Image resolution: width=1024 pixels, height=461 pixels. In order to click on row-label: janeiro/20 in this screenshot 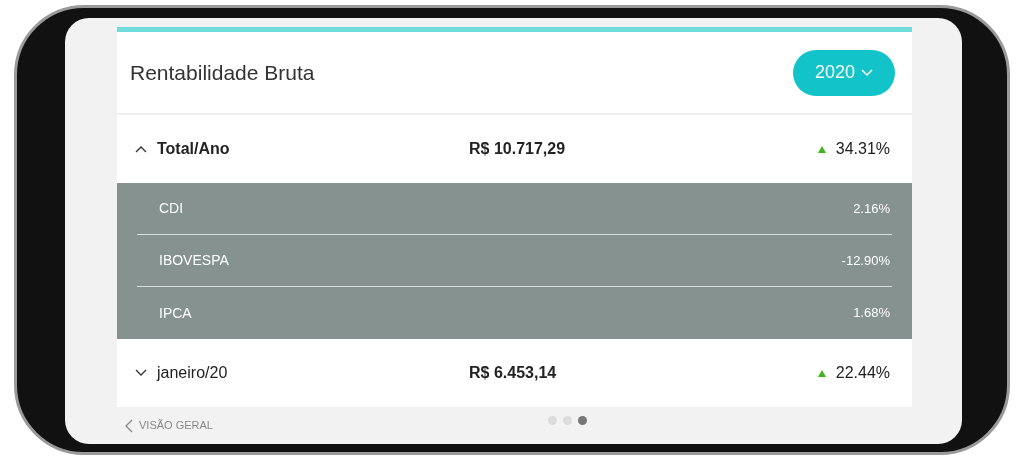, I will do `click(313, 373)`.